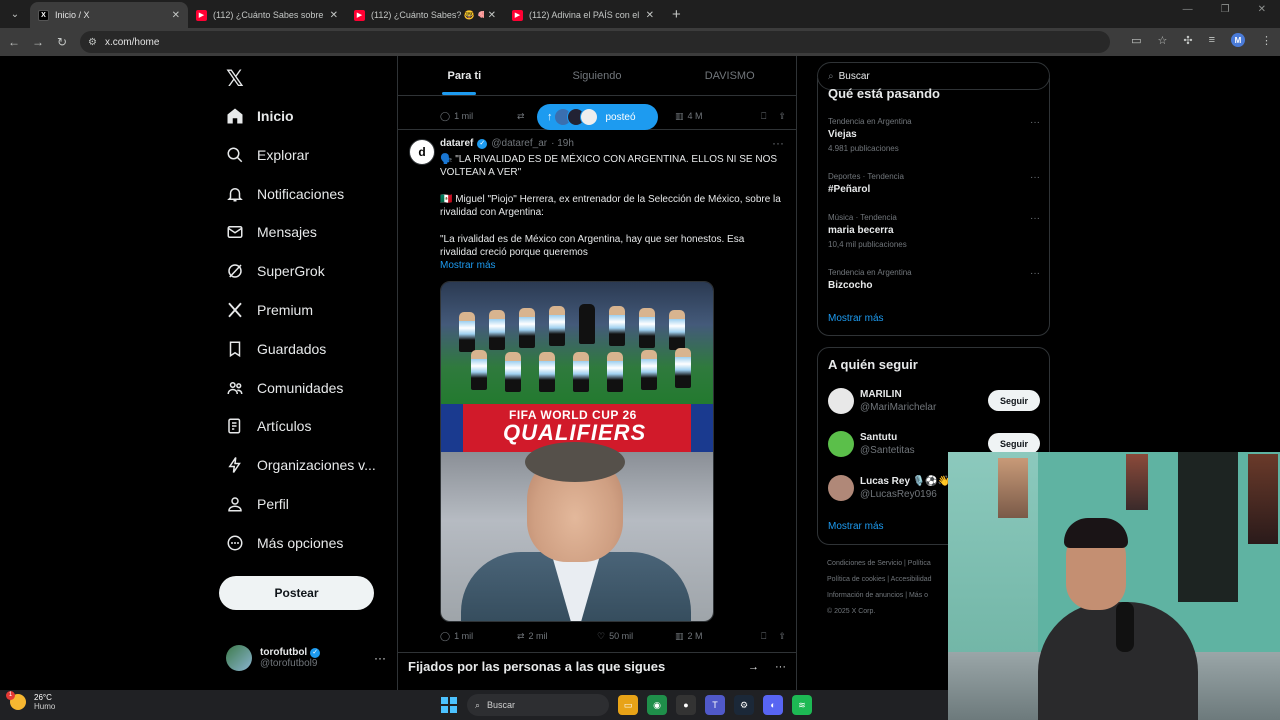 The image size is (1280, 720). Describe the element at coordinates (934, 401) in the screenshot. I see `follow-suggestion: MARILIN @MariMarichelar Seguir` at that location.